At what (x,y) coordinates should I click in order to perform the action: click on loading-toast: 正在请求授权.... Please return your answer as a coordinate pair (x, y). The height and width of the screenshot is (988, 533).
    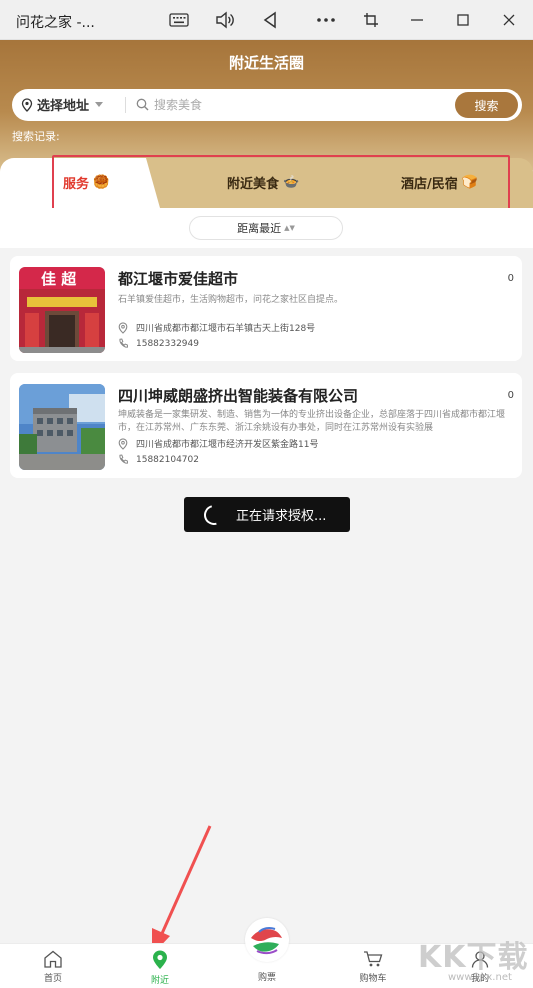
    Looking at the image, I should click on (267, 514).